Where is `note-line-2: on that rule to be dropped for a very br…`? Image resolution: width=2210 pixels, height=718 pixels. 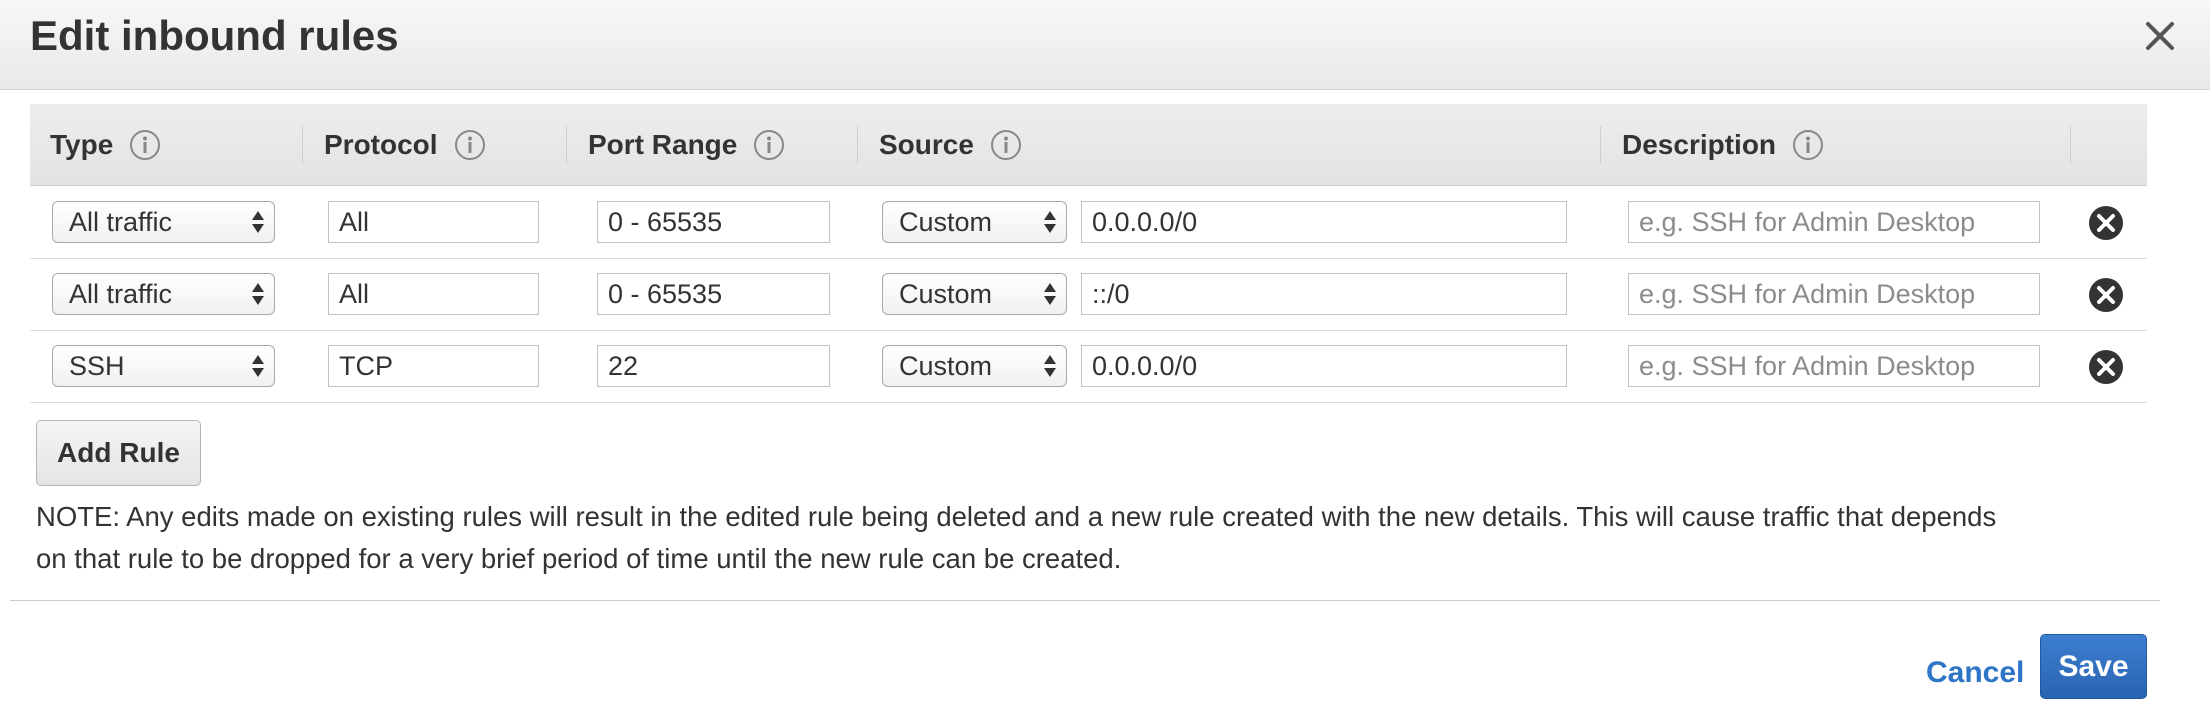
note-line-2: on that rule to be dropped for a very br… is located at coordinates (579, 558).